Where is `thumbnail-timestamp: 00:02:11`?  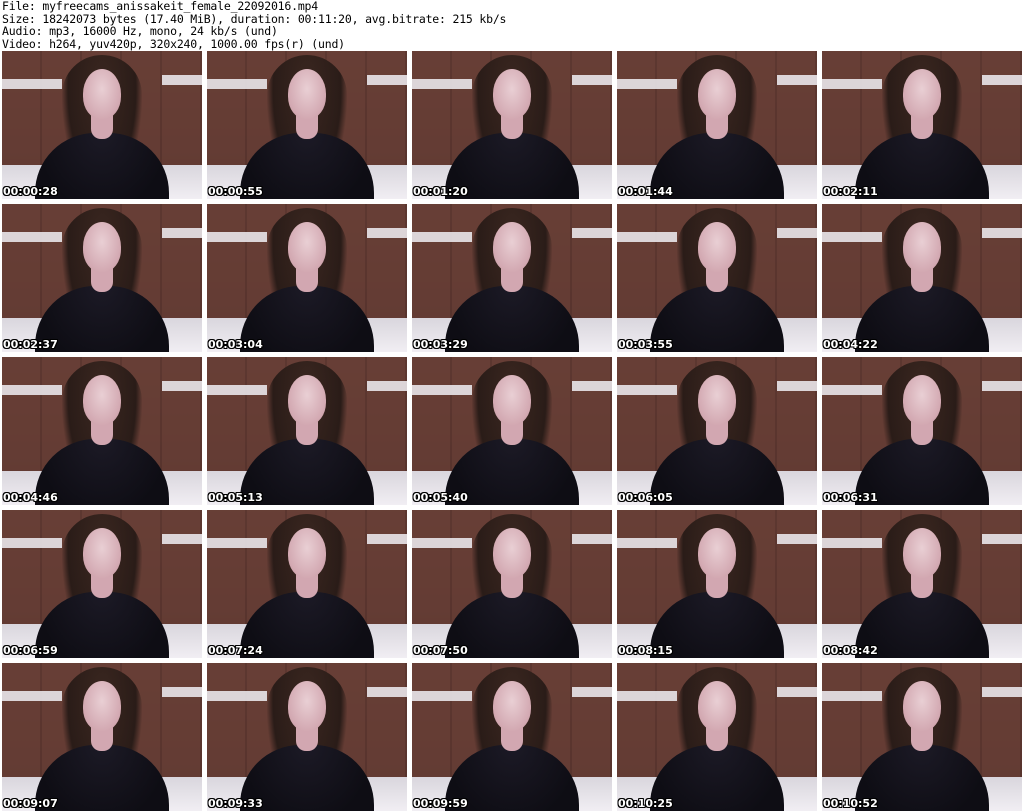
thumbnail-timestamp: 00:02:11 is located at coordinates (850, 191).